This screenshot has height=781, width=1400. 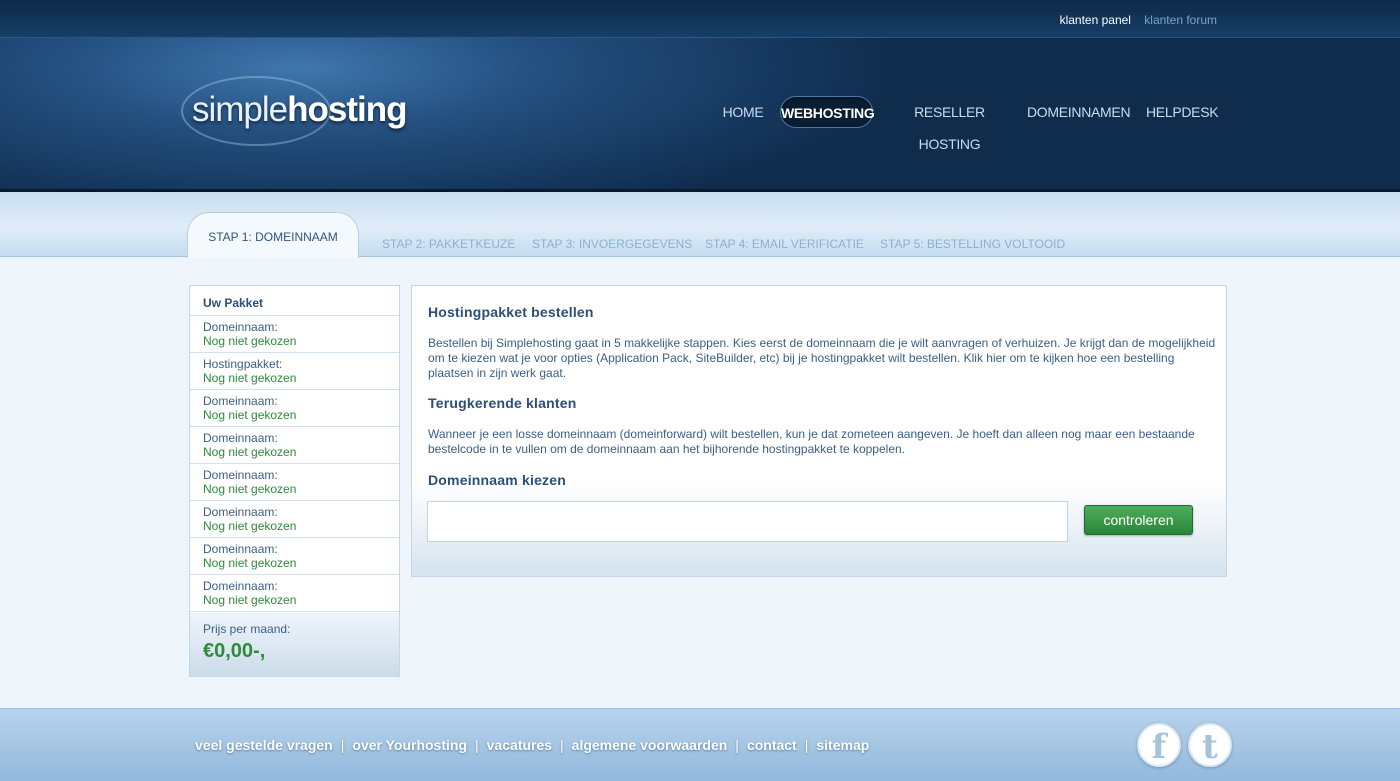 What do you see at coordinates (497, 480) in the screenshot?
I see `heading-choose-domain: Domeinnaam kiezen` at bounding box center [497, 480].